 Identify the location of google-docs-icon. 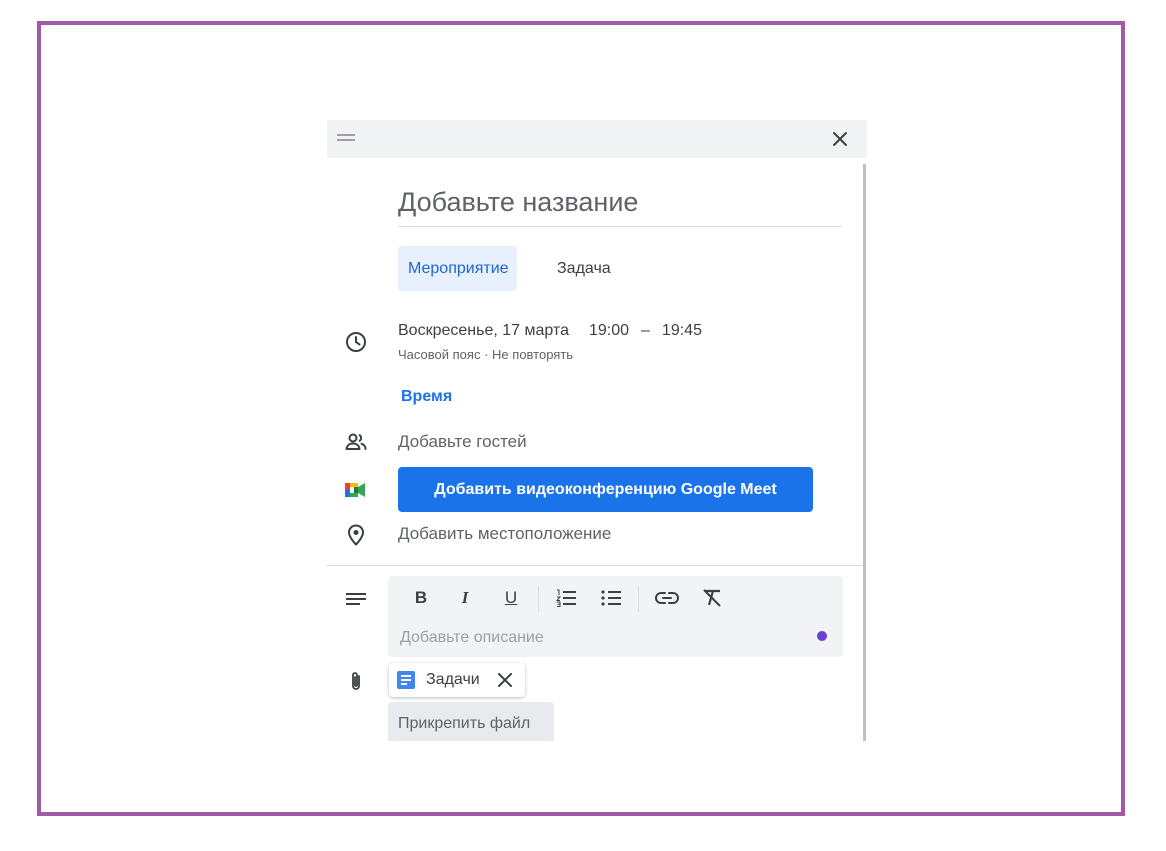
(406, 680).